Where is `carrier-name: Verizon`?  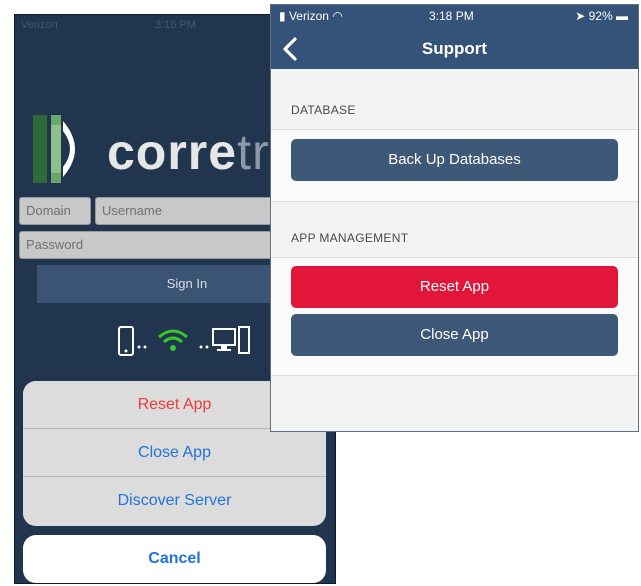 carrier-name: Verizon is located at coordinates (308, 16).